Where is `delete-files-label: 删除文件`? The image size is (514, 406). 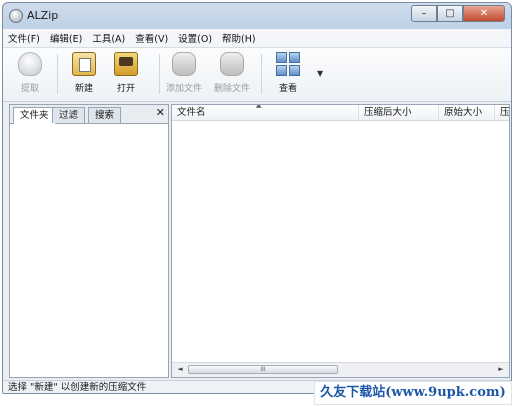 delete-files-label: 删除文件 is located at coordinates (231, 89).